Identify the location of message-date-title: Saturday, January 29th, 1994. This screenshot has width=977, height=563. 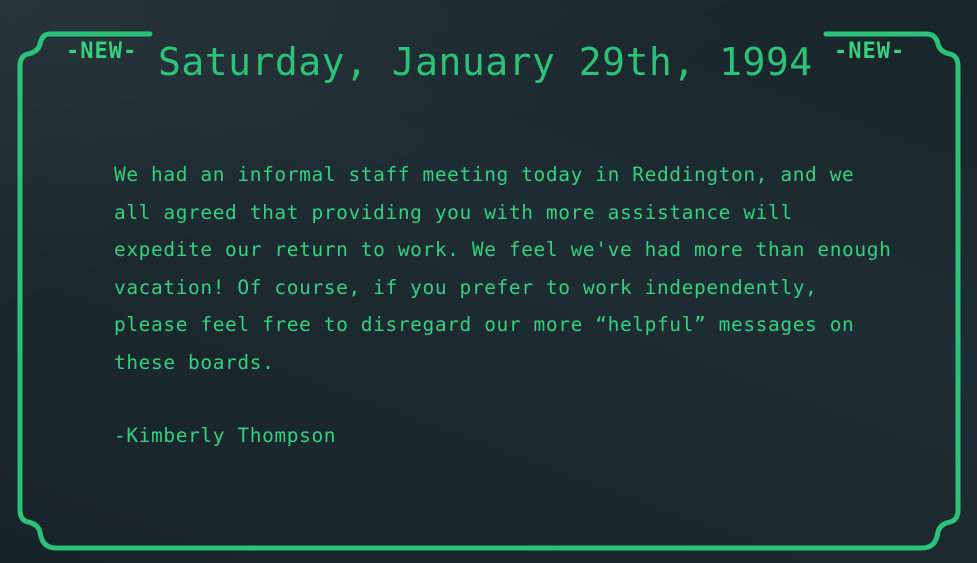
(485, 62).